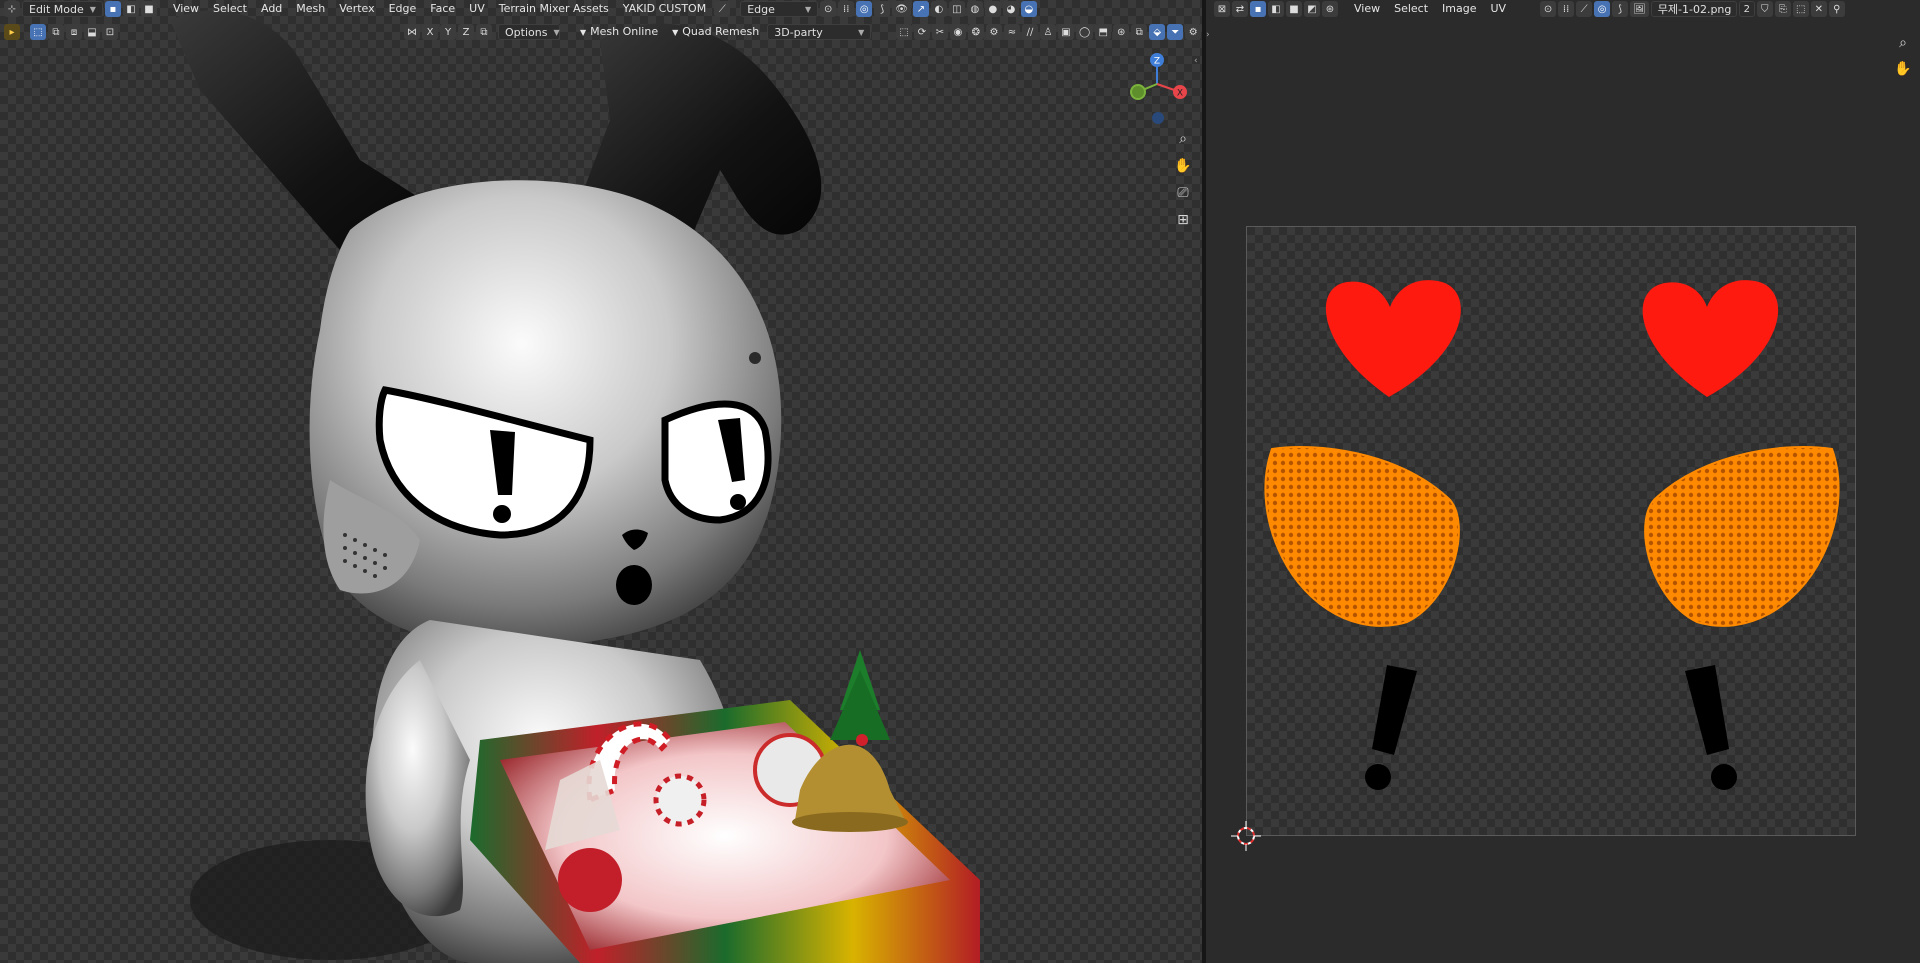 The width and height of the screenshot is (1920, 963). Describe the element at coordinates (1030, 32) in the screenshot. I see `brush-icon: ∕∕` at that location.